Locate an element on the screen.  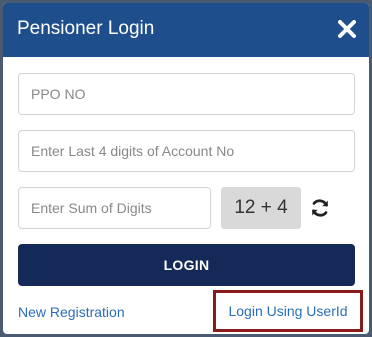
captcha-sum-input is located at coordinates (114, 208).